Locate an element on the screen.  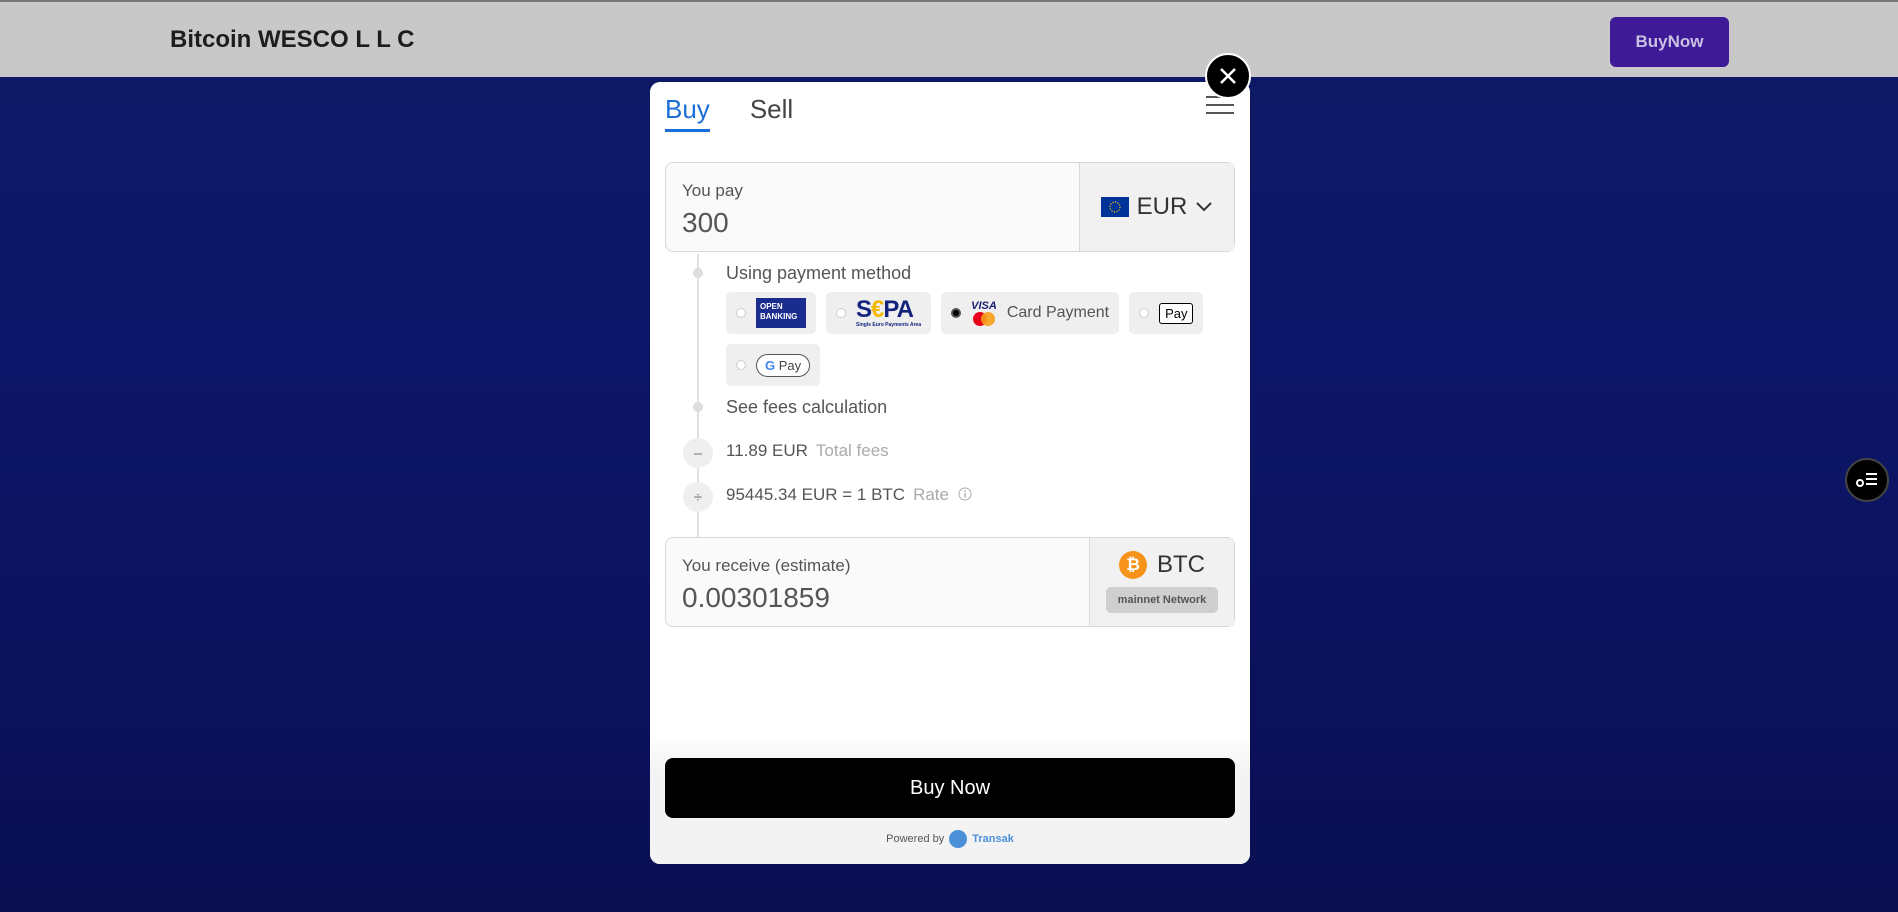
total-fees-label: Total fees is located at coordinates (852, 450).